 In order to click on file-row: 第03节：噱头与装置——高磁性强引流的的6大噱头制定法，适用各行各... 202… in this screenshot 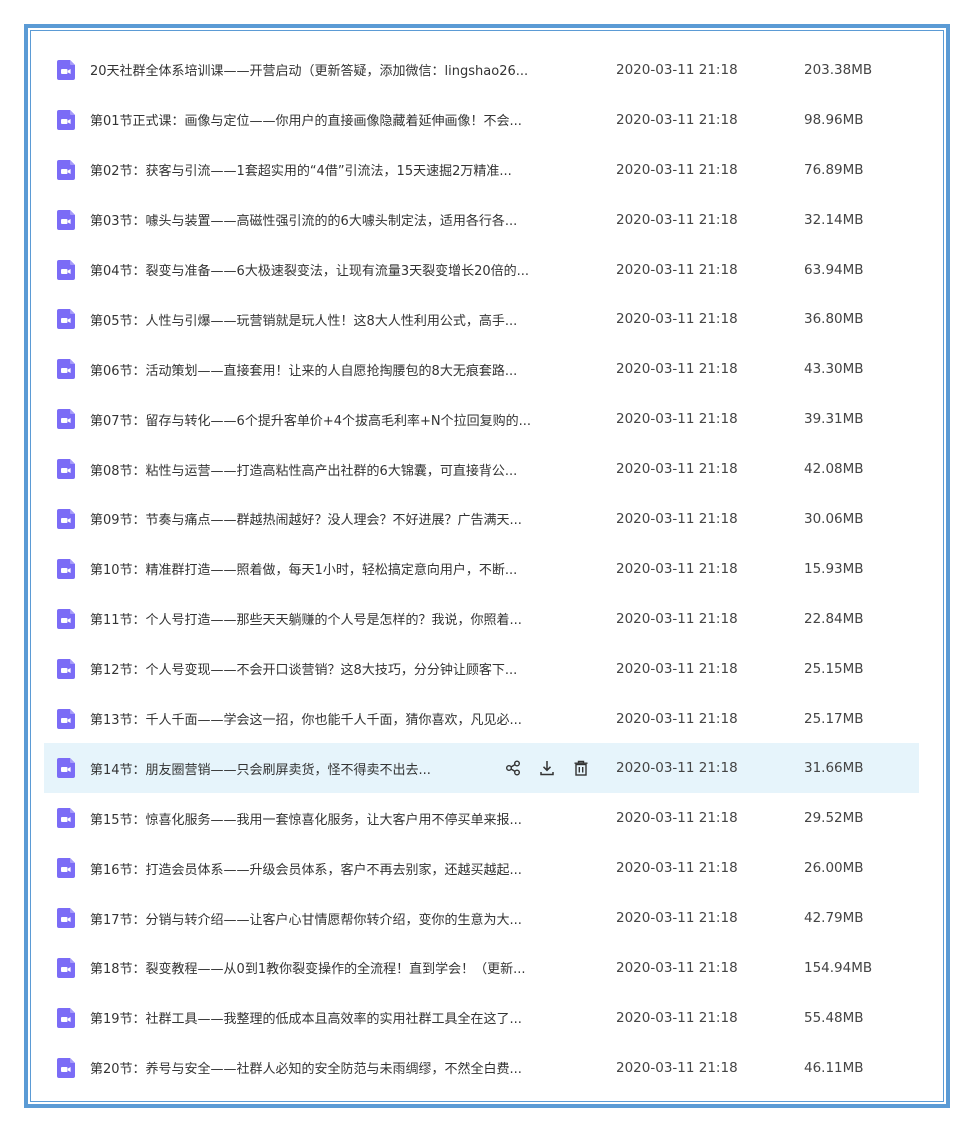, I will do `click(481, 220)`.